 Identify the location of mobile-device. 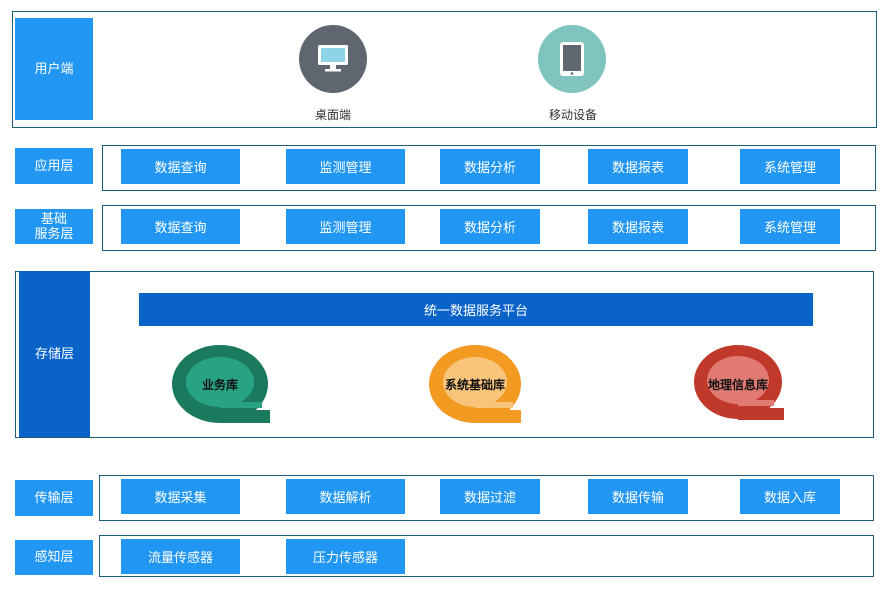
(572, 59).